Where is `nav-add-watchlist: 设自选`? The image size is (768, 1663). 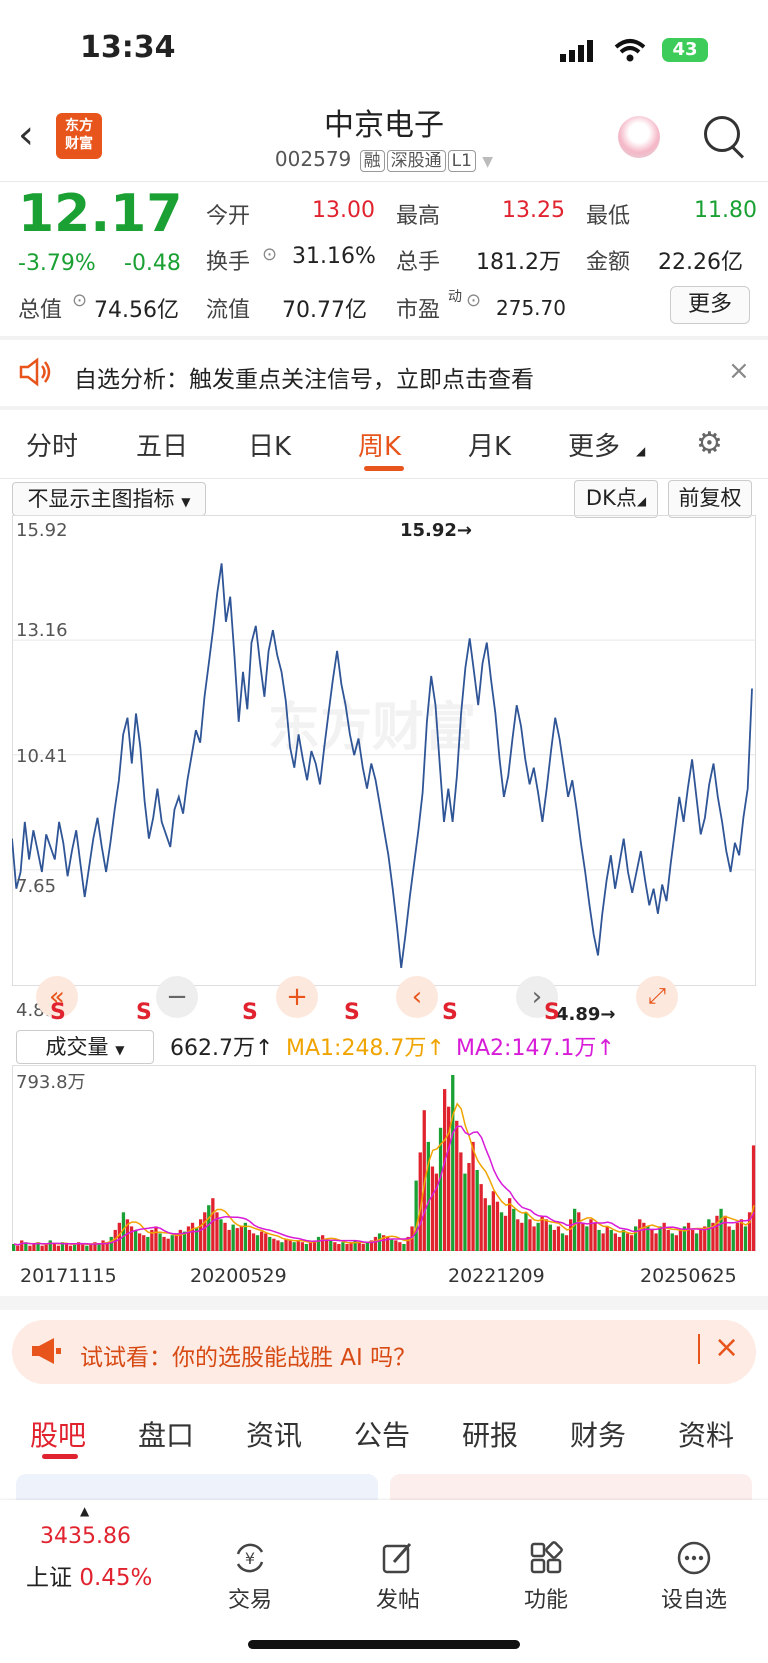 nav-add-watchlist: 设自选 is located at coordinates (694, 1577).